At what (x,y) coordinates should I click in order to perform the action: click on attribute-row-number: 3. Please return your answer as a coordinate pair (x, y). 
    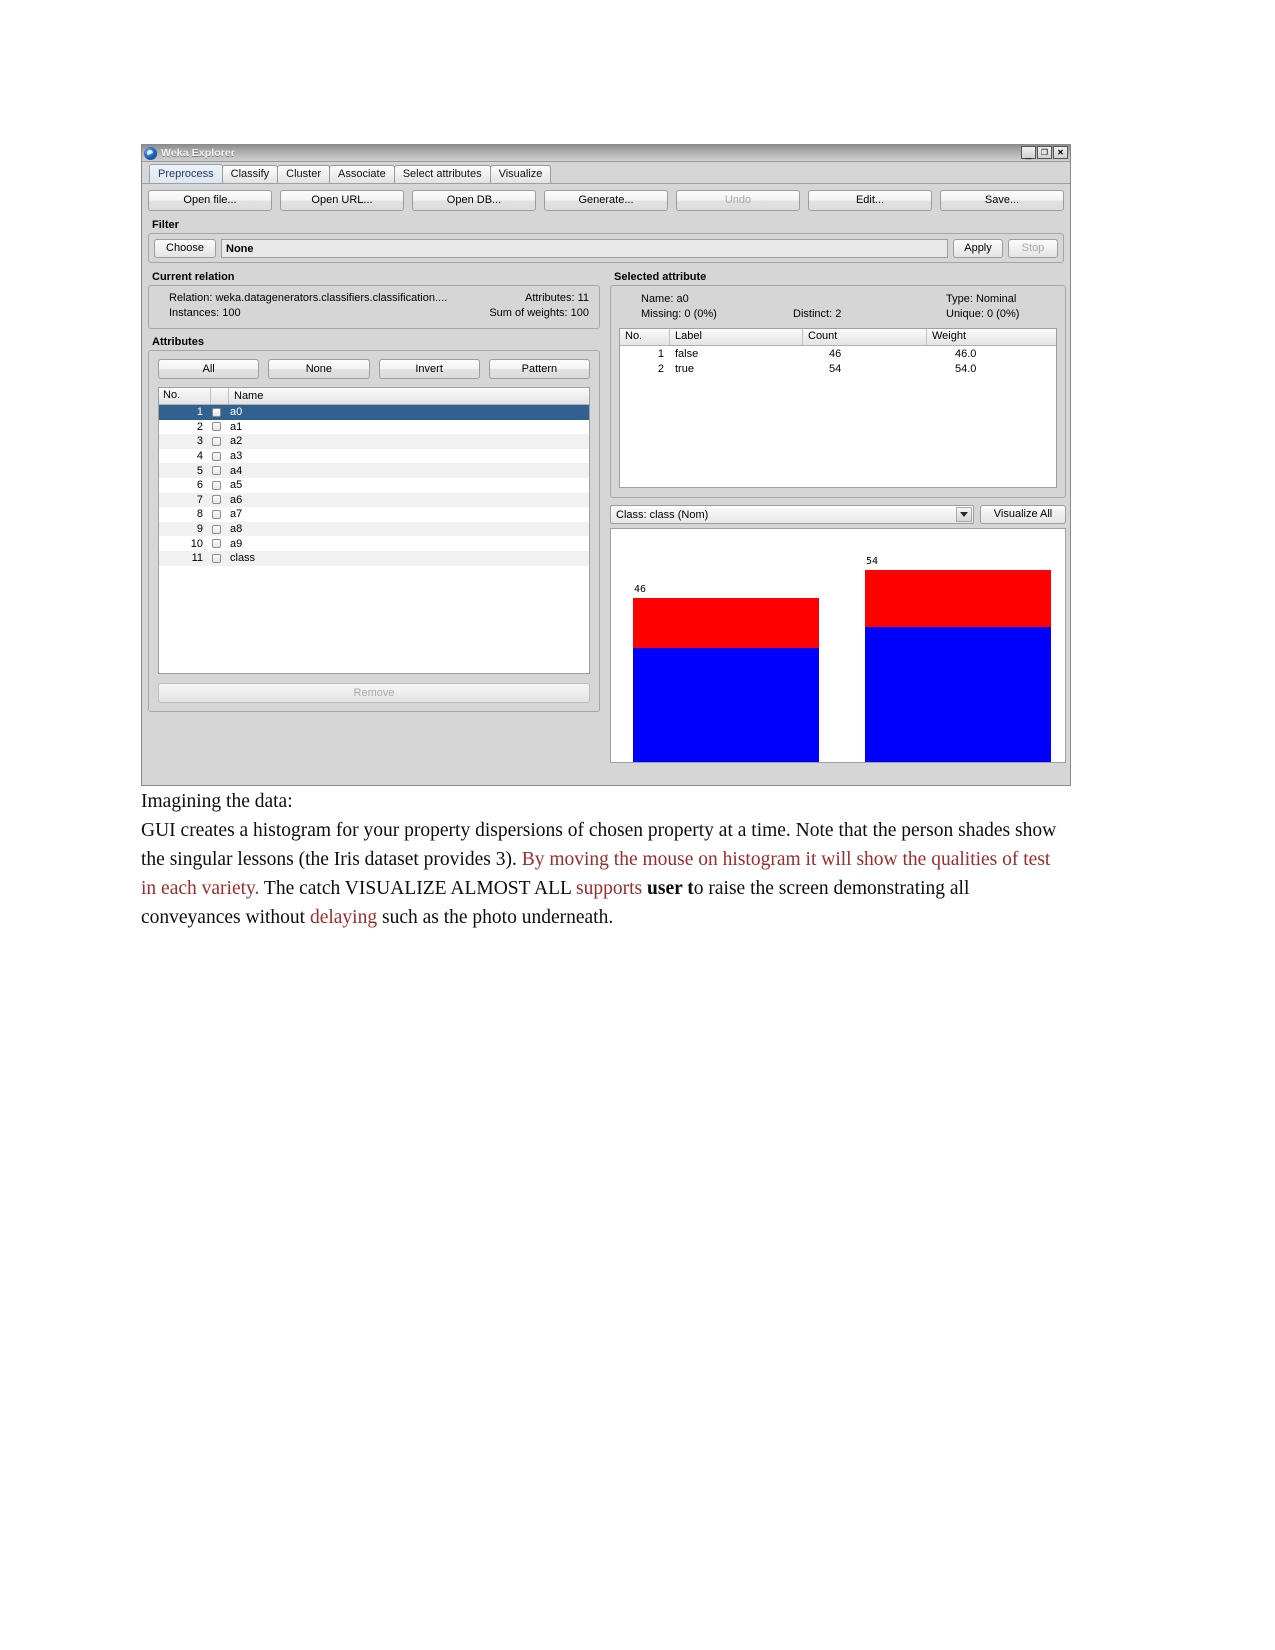
    Looking at the image, I should click on (199, 441).